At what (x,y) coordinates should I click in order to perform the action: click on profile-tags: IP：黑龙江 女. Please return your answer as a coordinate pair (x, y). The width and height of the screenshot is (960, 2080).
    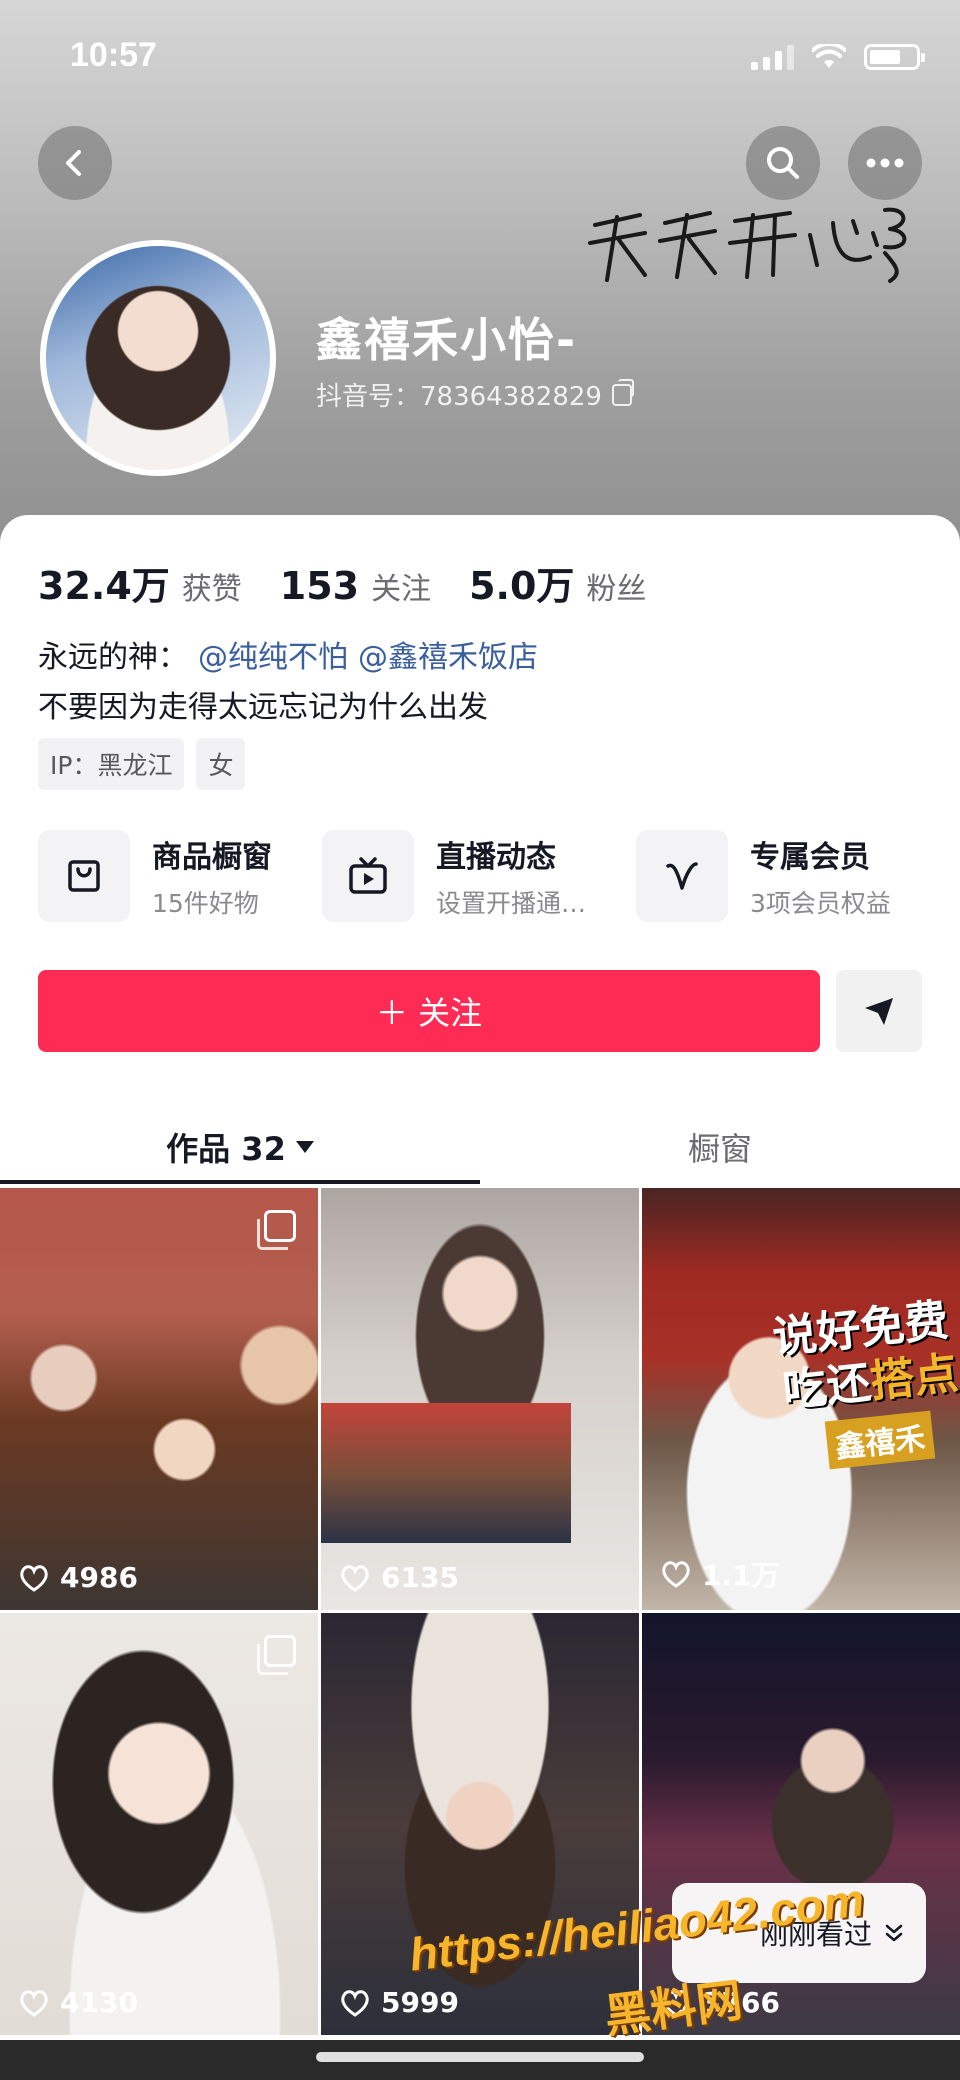
    Looking at the image, I should click on (142, 764).